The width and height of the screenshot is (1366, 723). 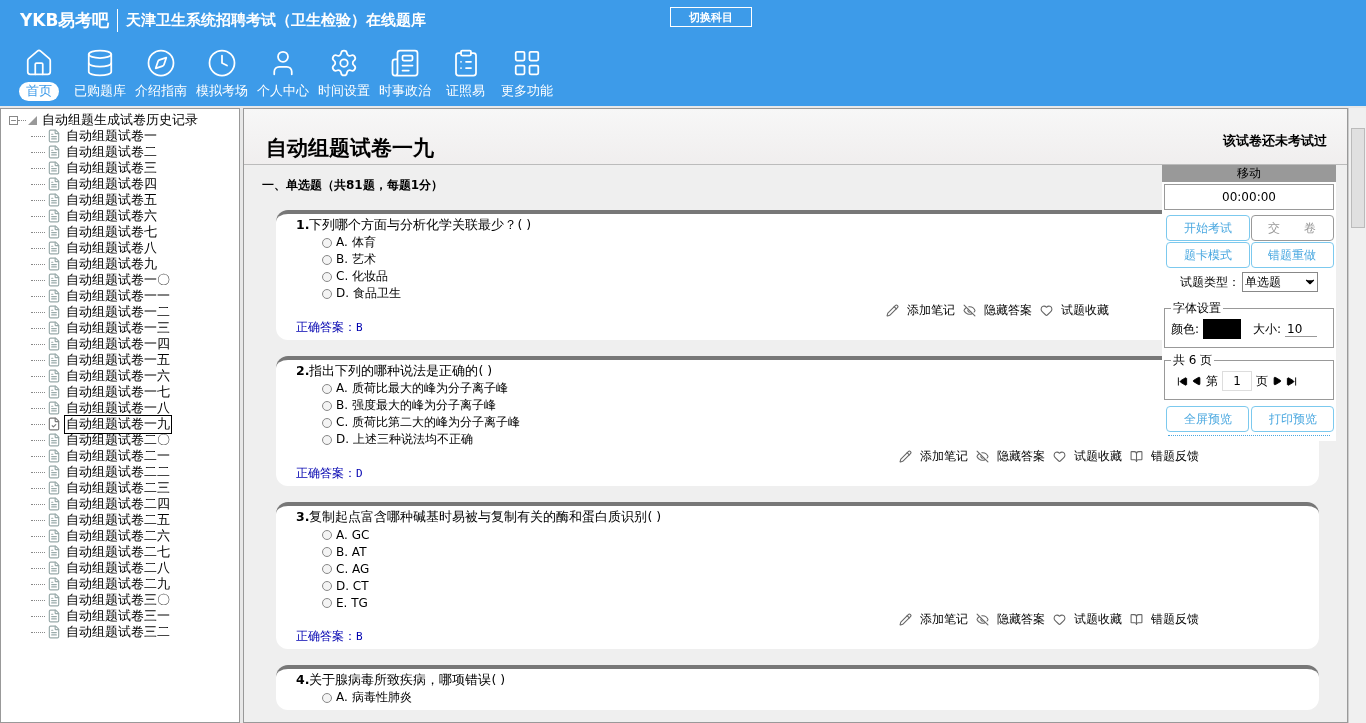 What do you see at coordinates (13, 120) in the screenshot?
I see `collapse-icon` at bounding box center [13, 120].